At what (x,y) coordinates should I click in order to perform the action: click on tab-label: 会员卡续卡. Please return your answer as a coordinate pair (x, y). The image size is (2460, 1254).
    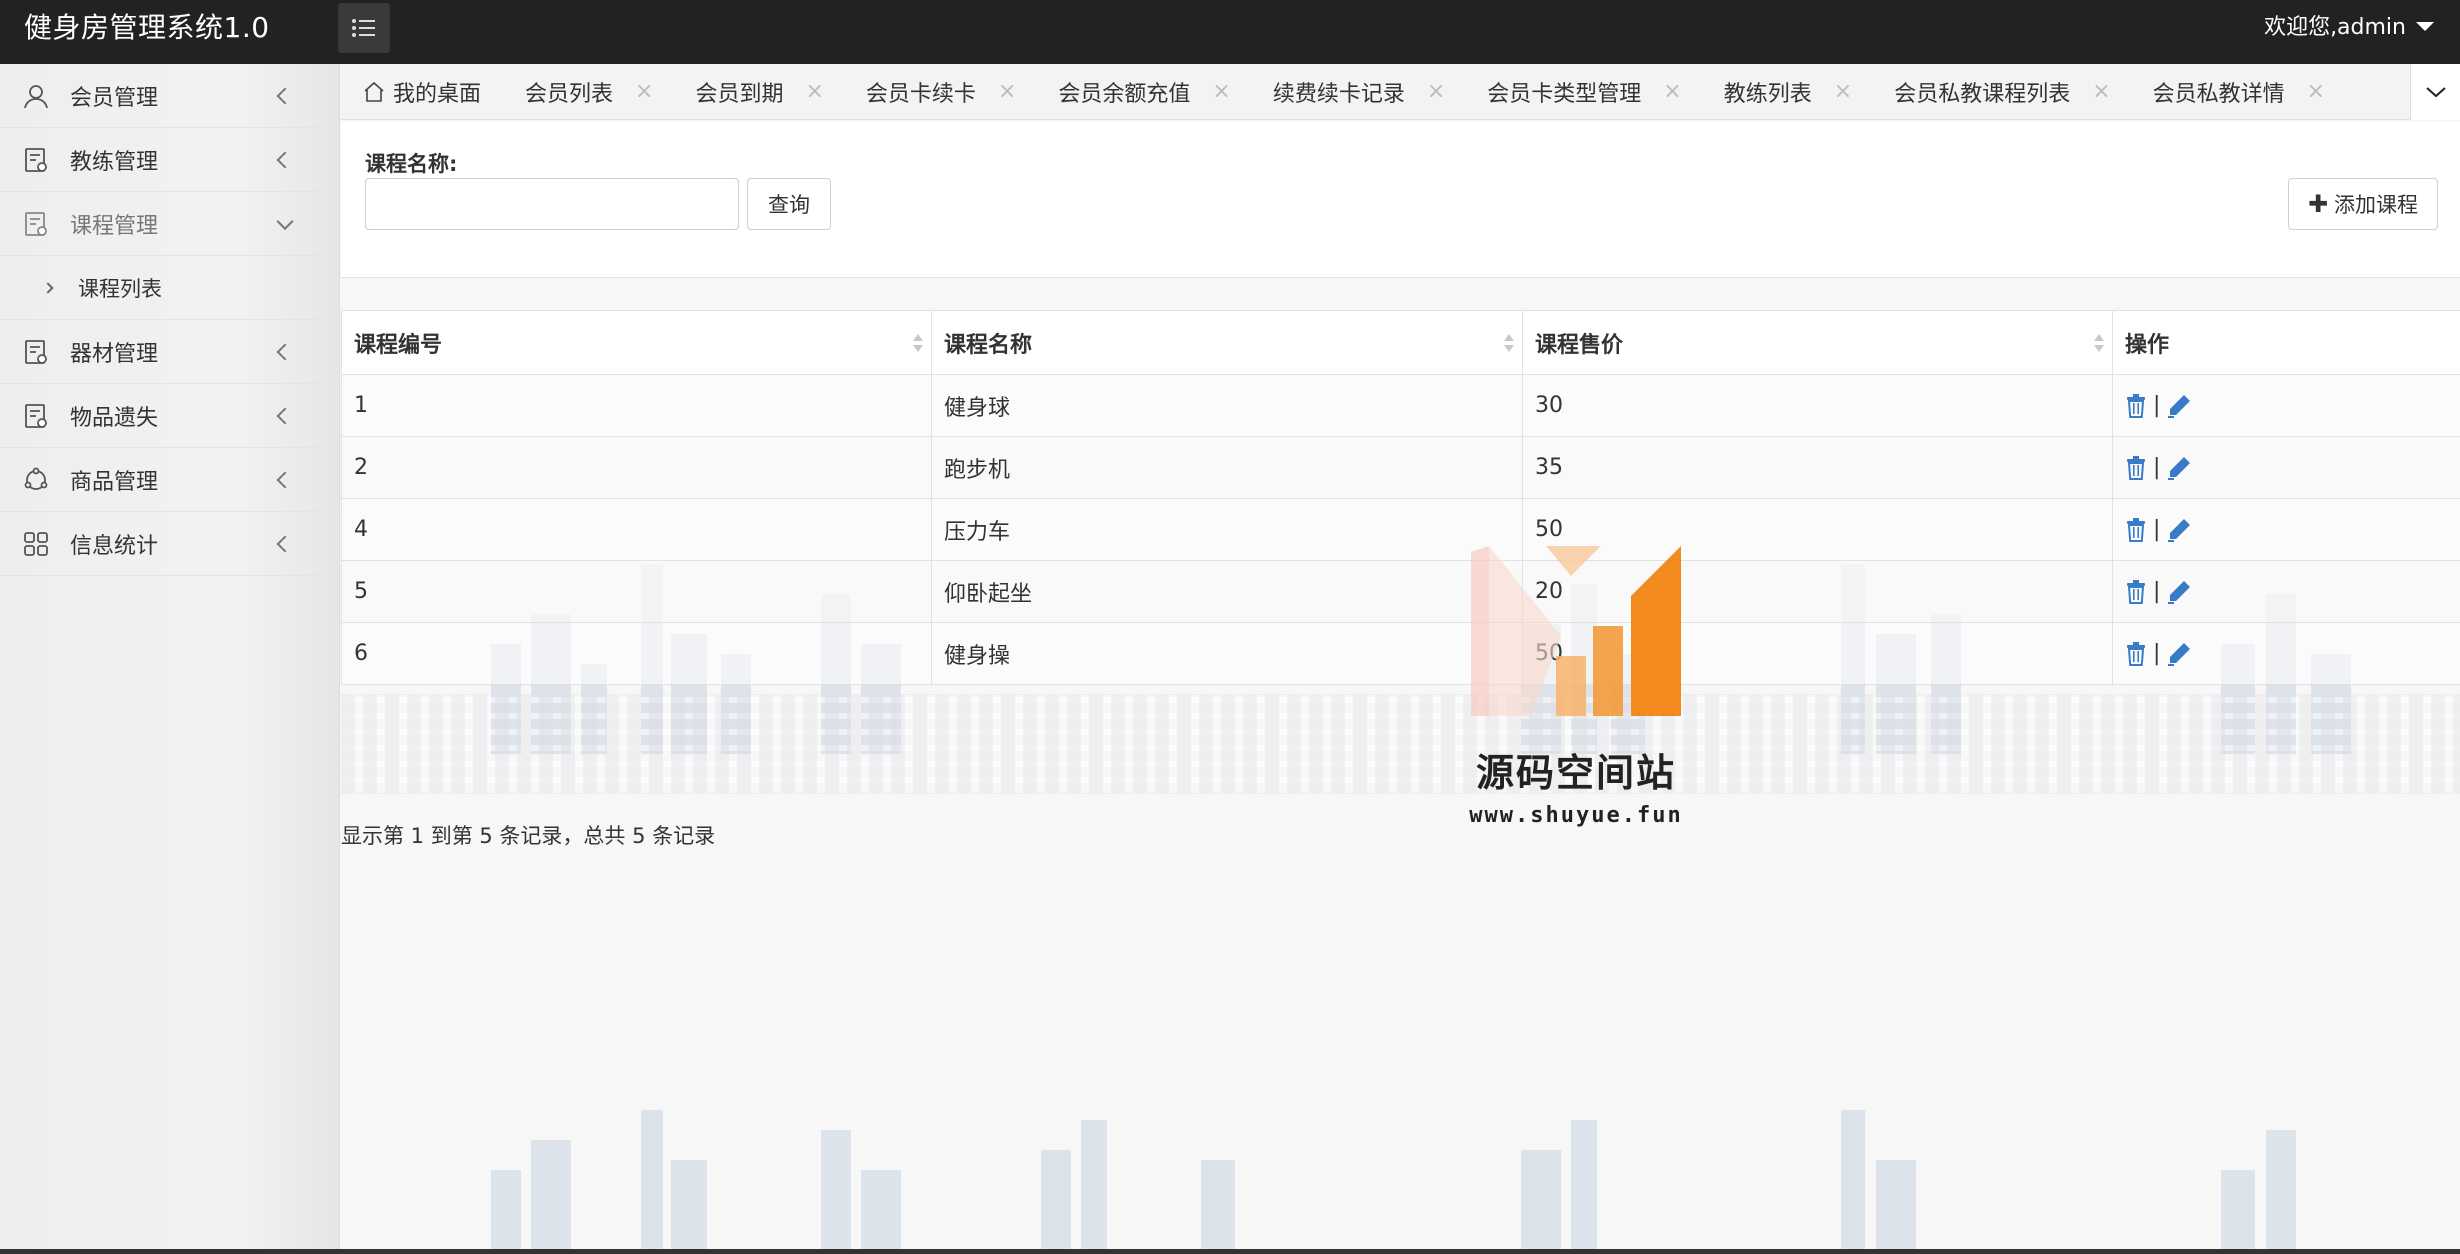
    Looking at the image, I should click on (920, 94).